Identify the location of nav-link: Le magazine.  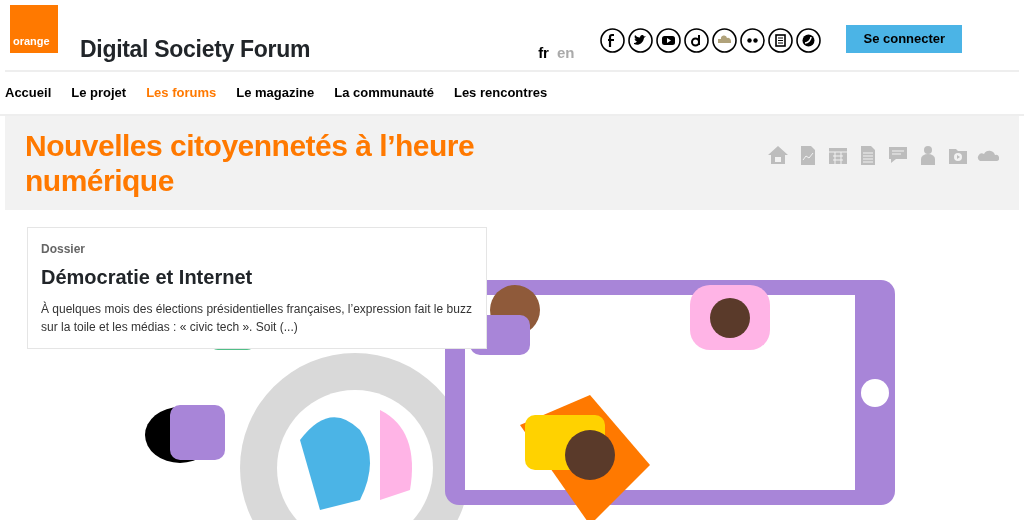
(275, 93).